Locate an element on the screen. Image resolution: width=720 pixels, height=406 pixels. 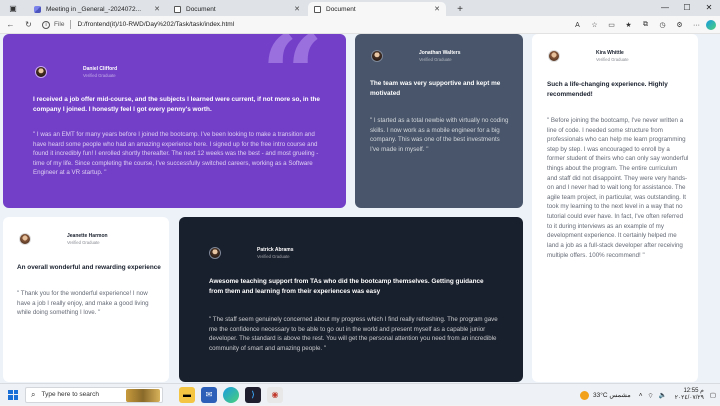
search-highlight-image is located at coordinates (143, 395).